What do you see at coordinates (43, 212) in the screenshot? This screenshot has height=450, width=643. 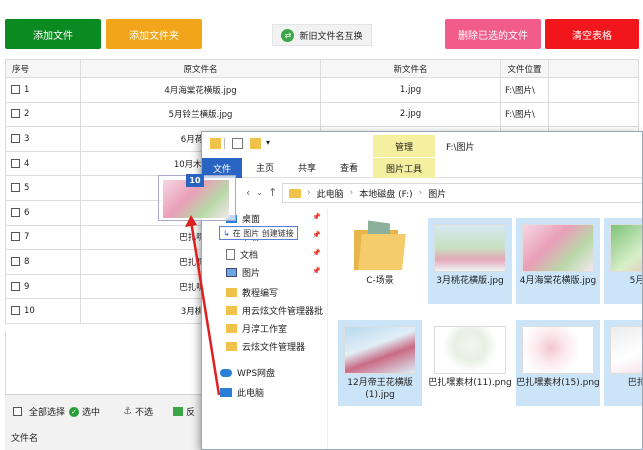 I see `row-index: 6` at bounding box center [43, 212].